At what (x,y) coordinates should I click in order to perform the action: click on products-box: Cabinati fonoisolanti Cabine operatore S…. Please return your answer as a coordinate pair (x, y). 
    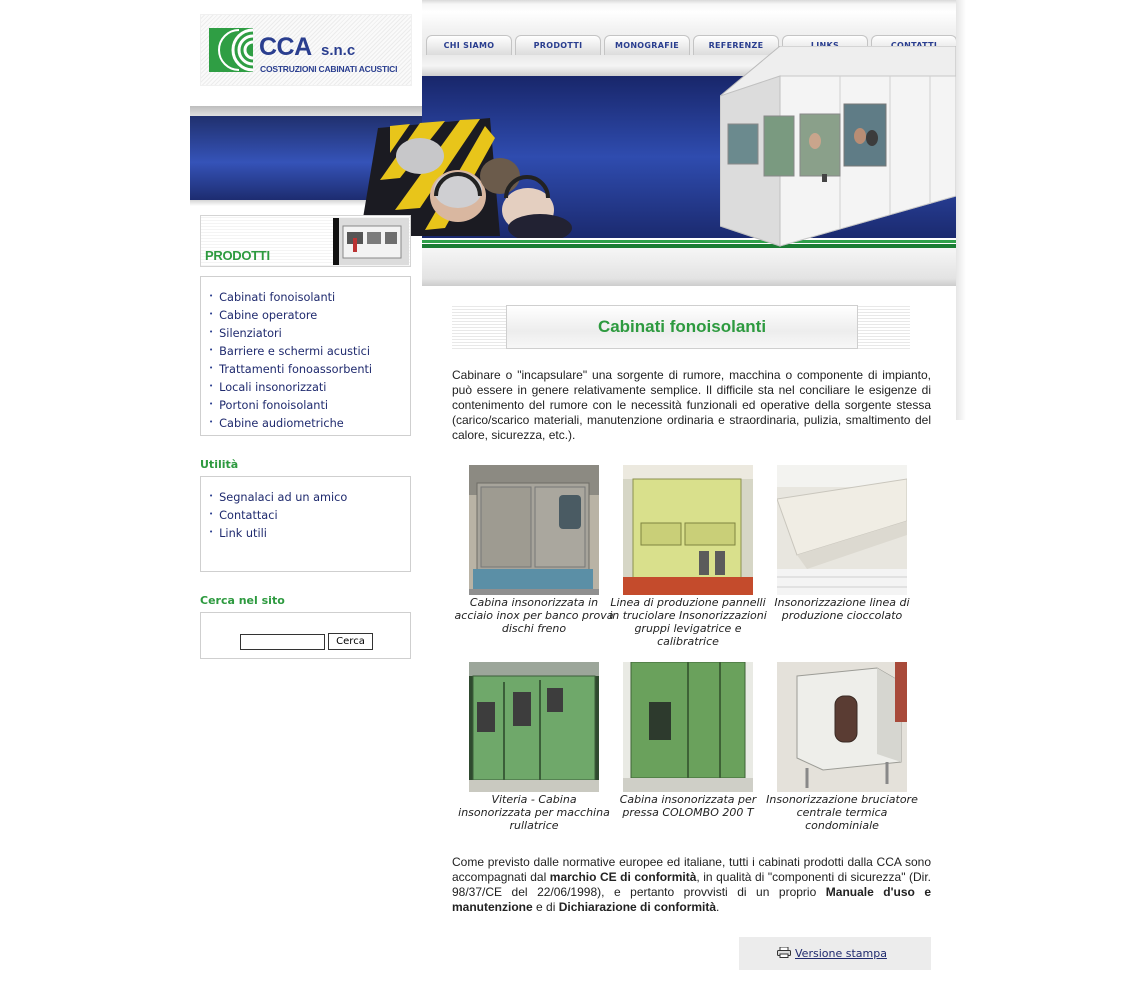
    Looking at the image, I should click on (305, 356).